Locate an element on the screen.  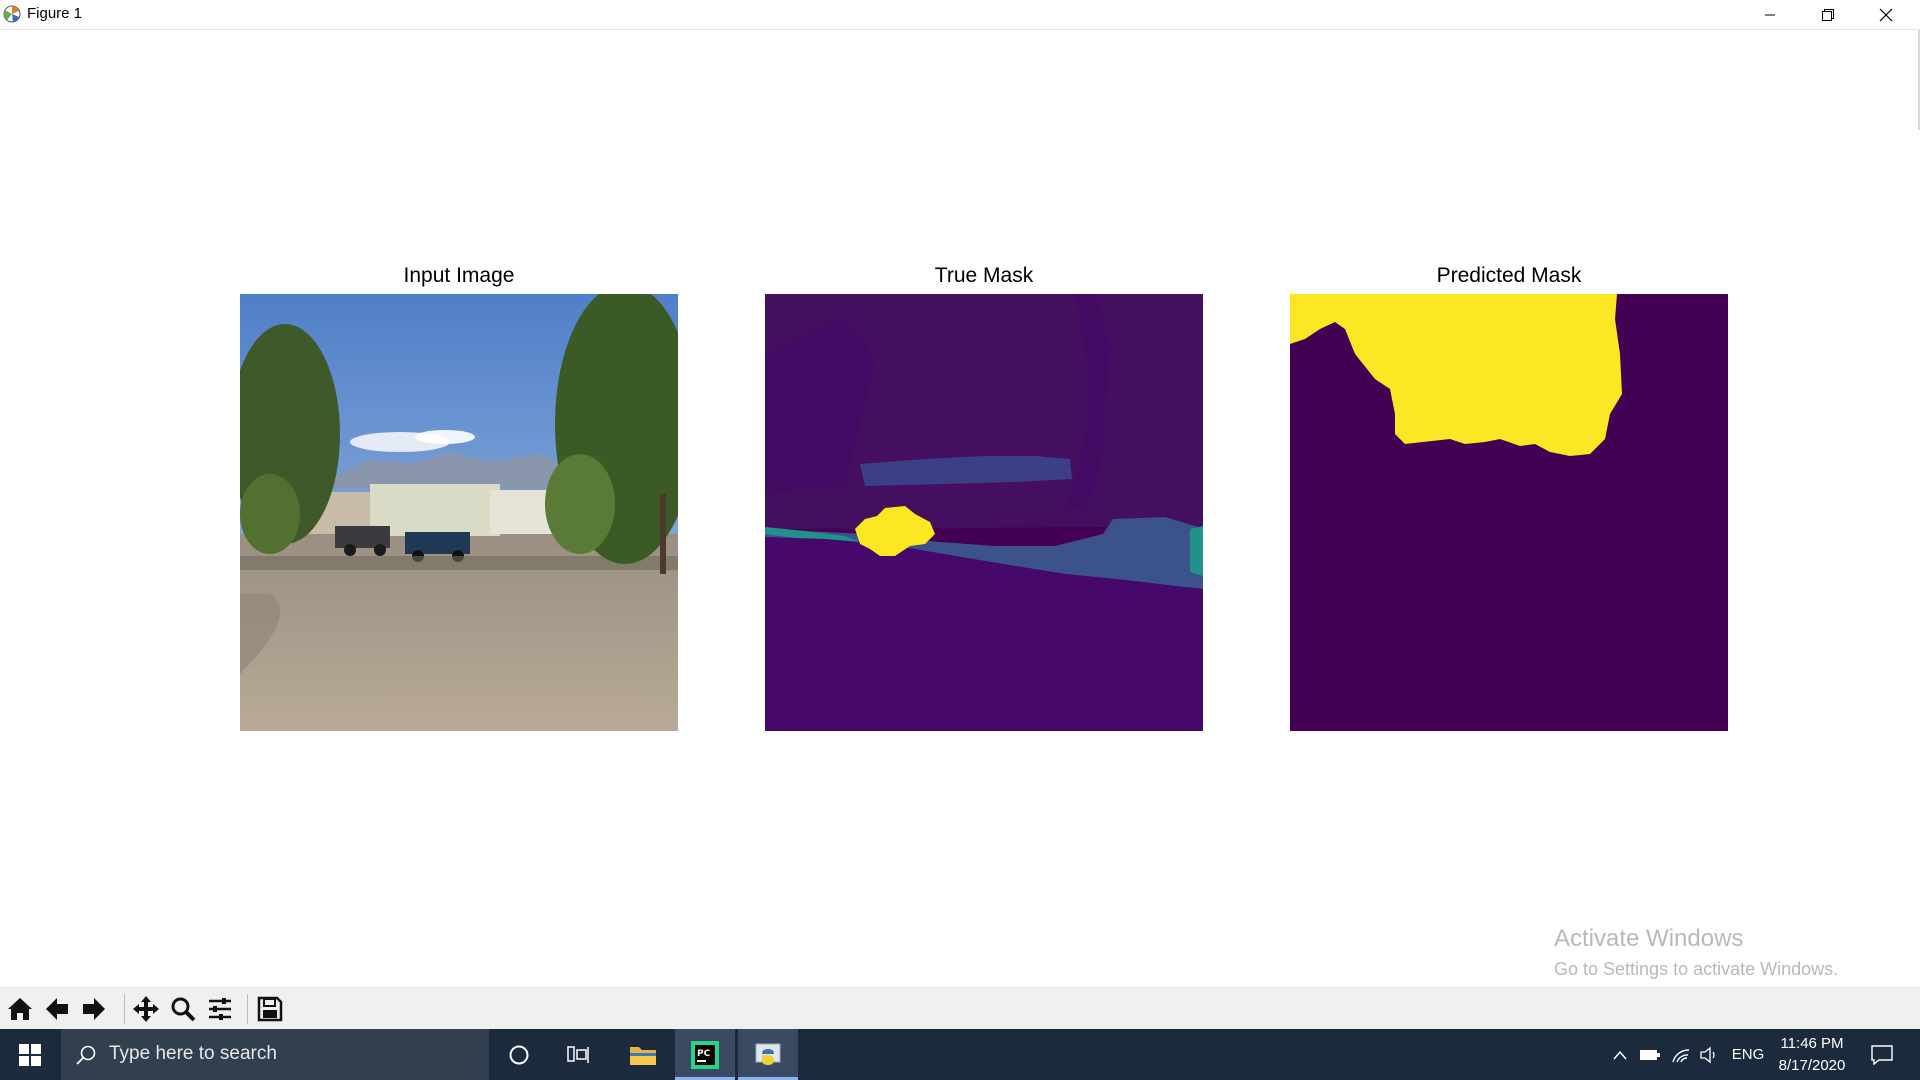
show-hidden-icons-button is located at coordinates (1620, 1054).